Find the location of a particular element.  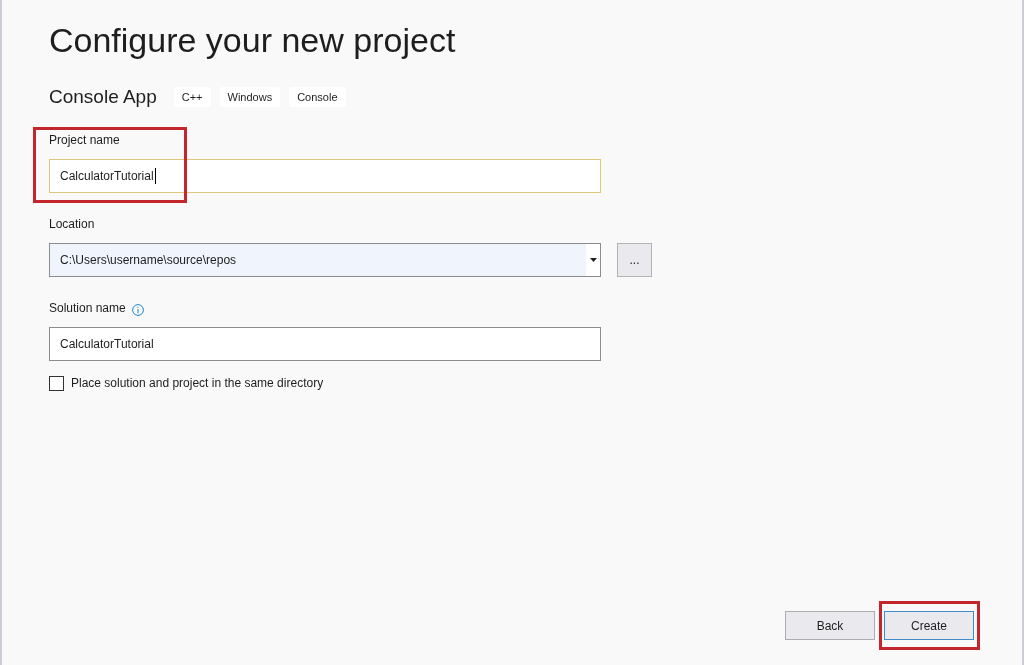

checkbox is located at coordinates (56, 383).